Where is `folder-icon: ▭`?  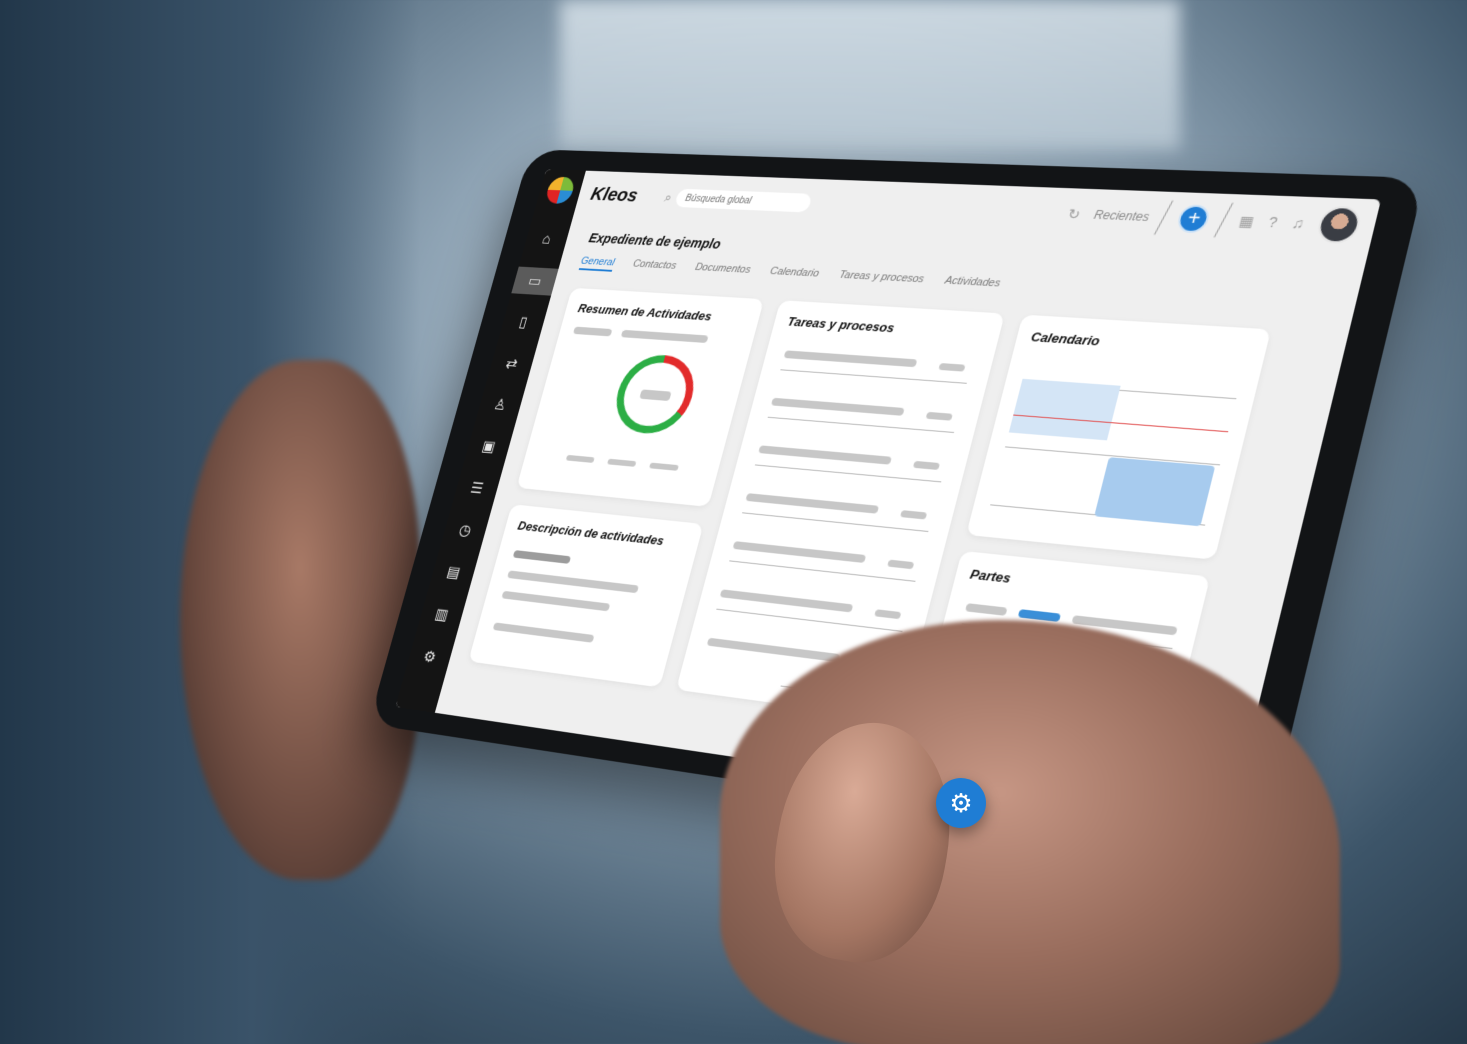
folder-icon: ▭ is located at coordinates (535, 281).